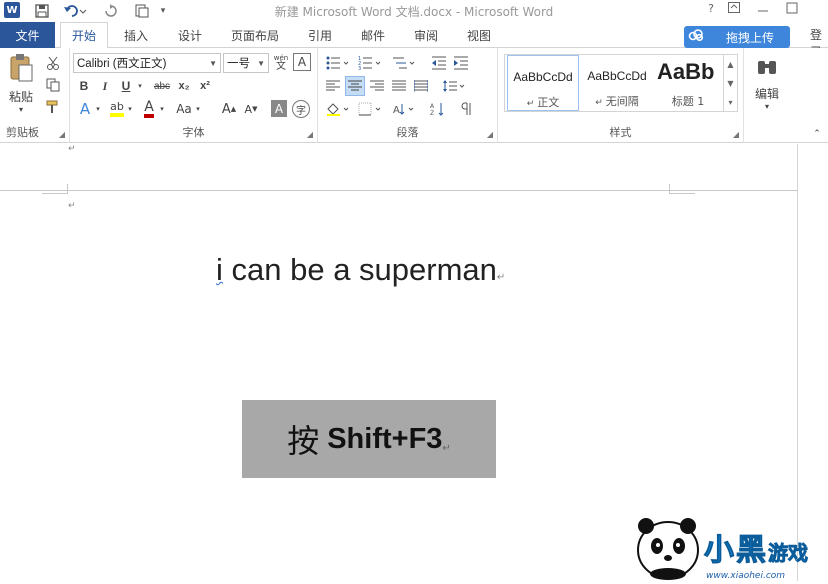 This screenshot has height=584, width=828. I want to click on align-left-icon, so click(333, 86).